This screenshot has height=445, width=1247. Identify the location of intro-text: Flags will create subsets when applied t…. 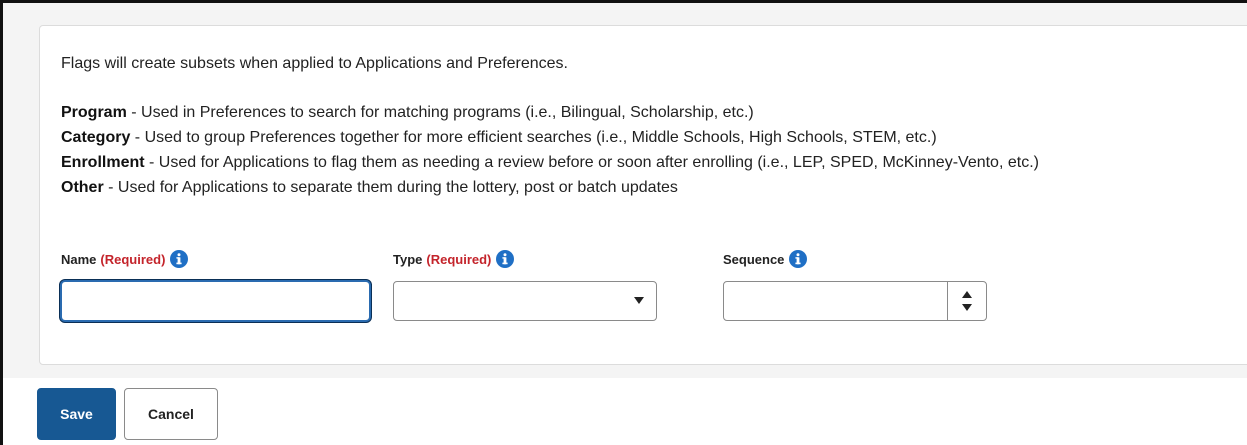
(314, 63).